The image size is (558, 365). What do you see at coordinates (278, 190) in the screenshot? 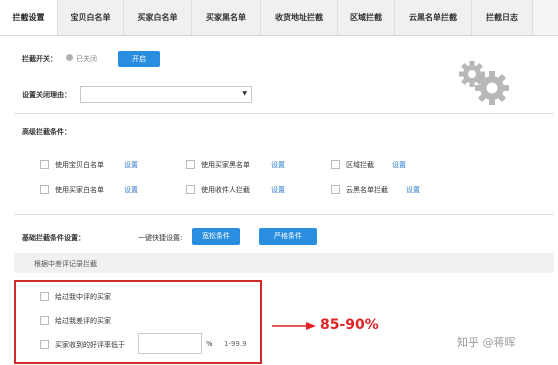
I see `recipient-intercept-settings-link: 设置` at bounding box center [278, 190].